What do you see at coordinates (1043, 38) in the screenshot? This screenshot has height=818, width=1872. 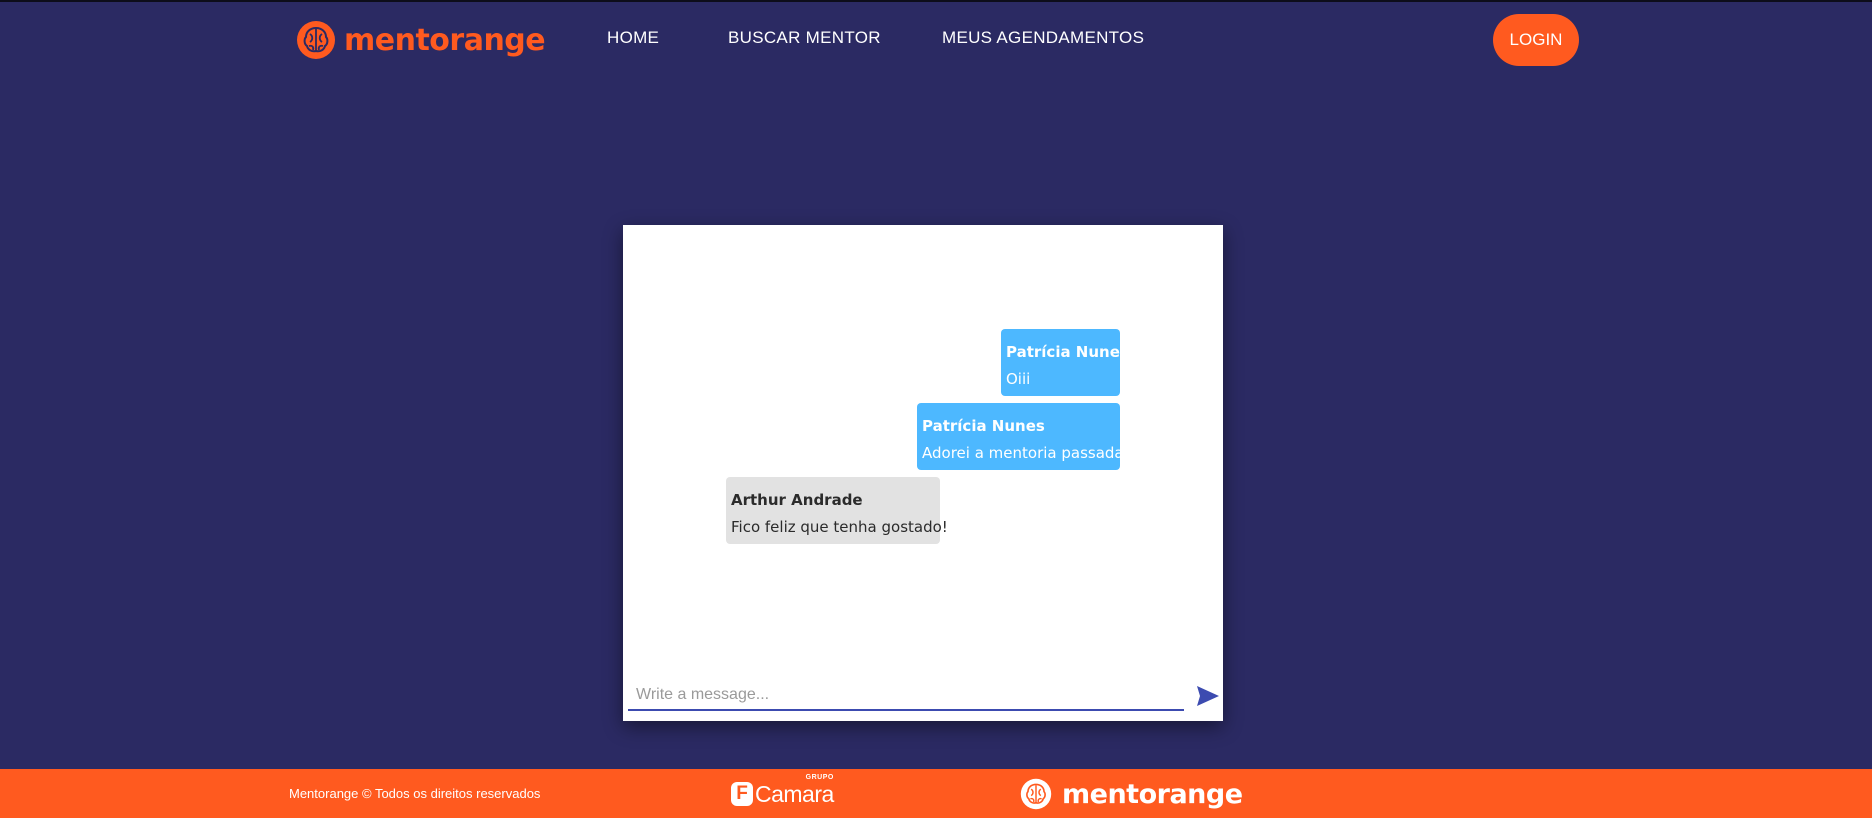 I see `nav-meus-agendamentos: MEUS AGENDAMENTOS` at bounding box center [1043, 38].